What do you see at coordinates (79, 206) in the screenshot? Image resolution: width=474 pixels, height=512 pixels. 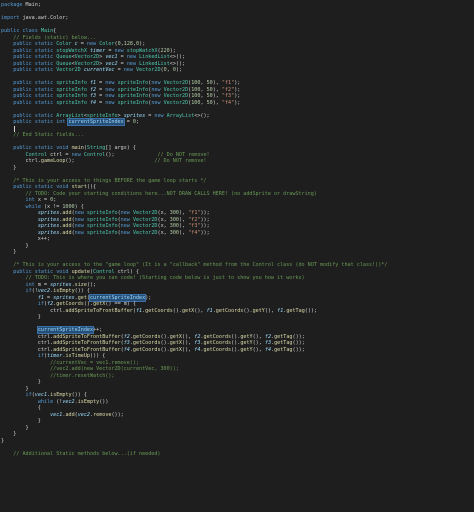 I see `code-token: ) {` at bounding box center [79, 206].